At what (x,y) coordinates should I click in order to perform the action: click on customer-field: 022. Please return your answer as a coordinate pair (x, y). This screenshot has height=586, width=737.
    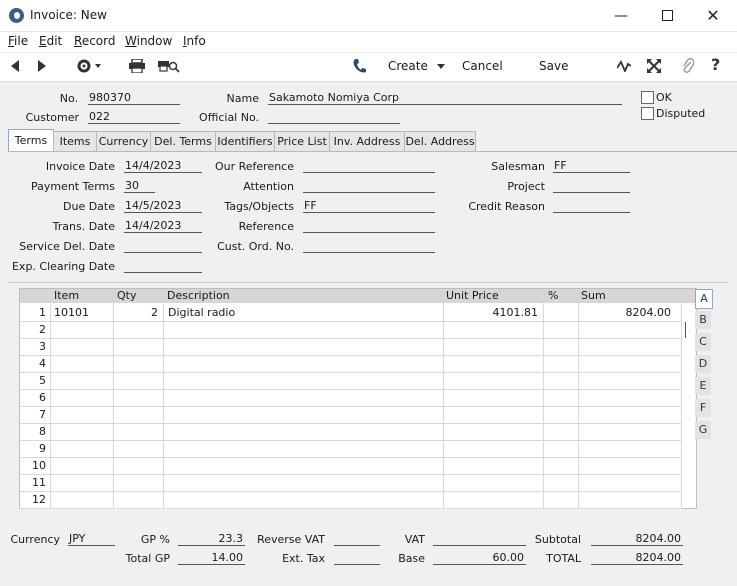
    Looking at the image, I should click on (134, 117).